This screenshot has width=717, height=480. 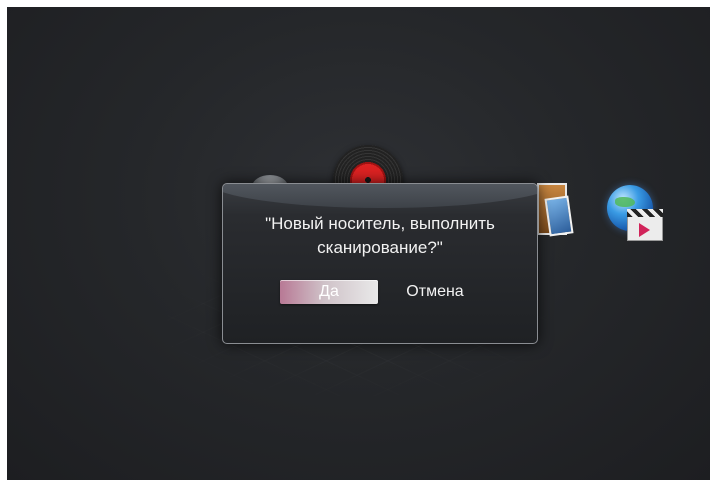 What do you see at coordinates (380, 196) in the screenshot?
I see `dialog-header-gloss` at bounding box center [380, 196].